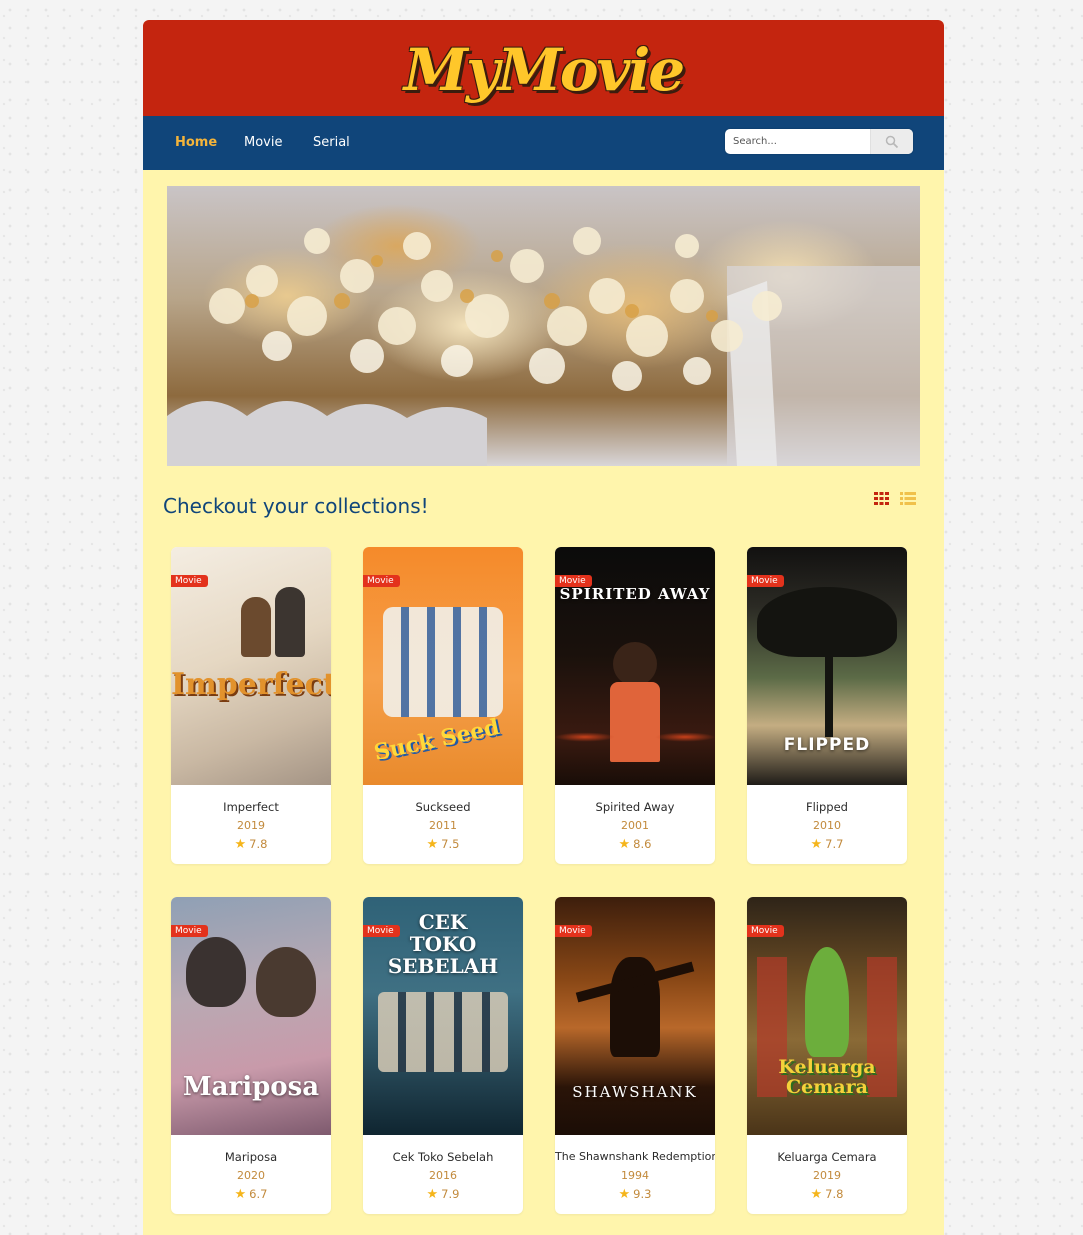 The image size is (1083, 1235). I want to click on movie-rating: ★ 6.7, so click(251, 1194).